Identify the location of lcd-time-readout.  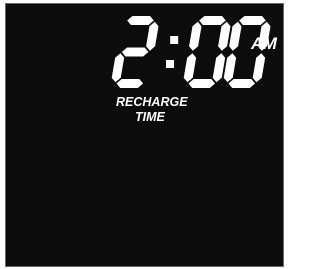
(191, 52).